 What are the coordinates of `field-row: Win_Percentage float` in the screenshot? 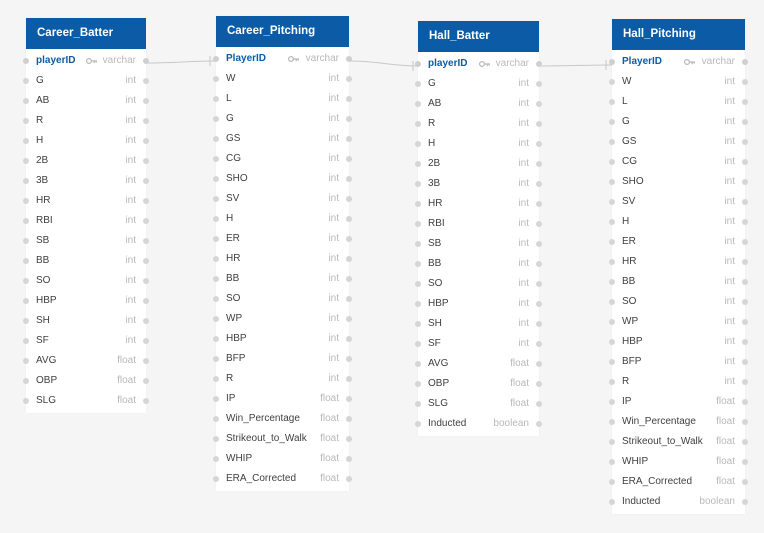 It's located at (282, 419).